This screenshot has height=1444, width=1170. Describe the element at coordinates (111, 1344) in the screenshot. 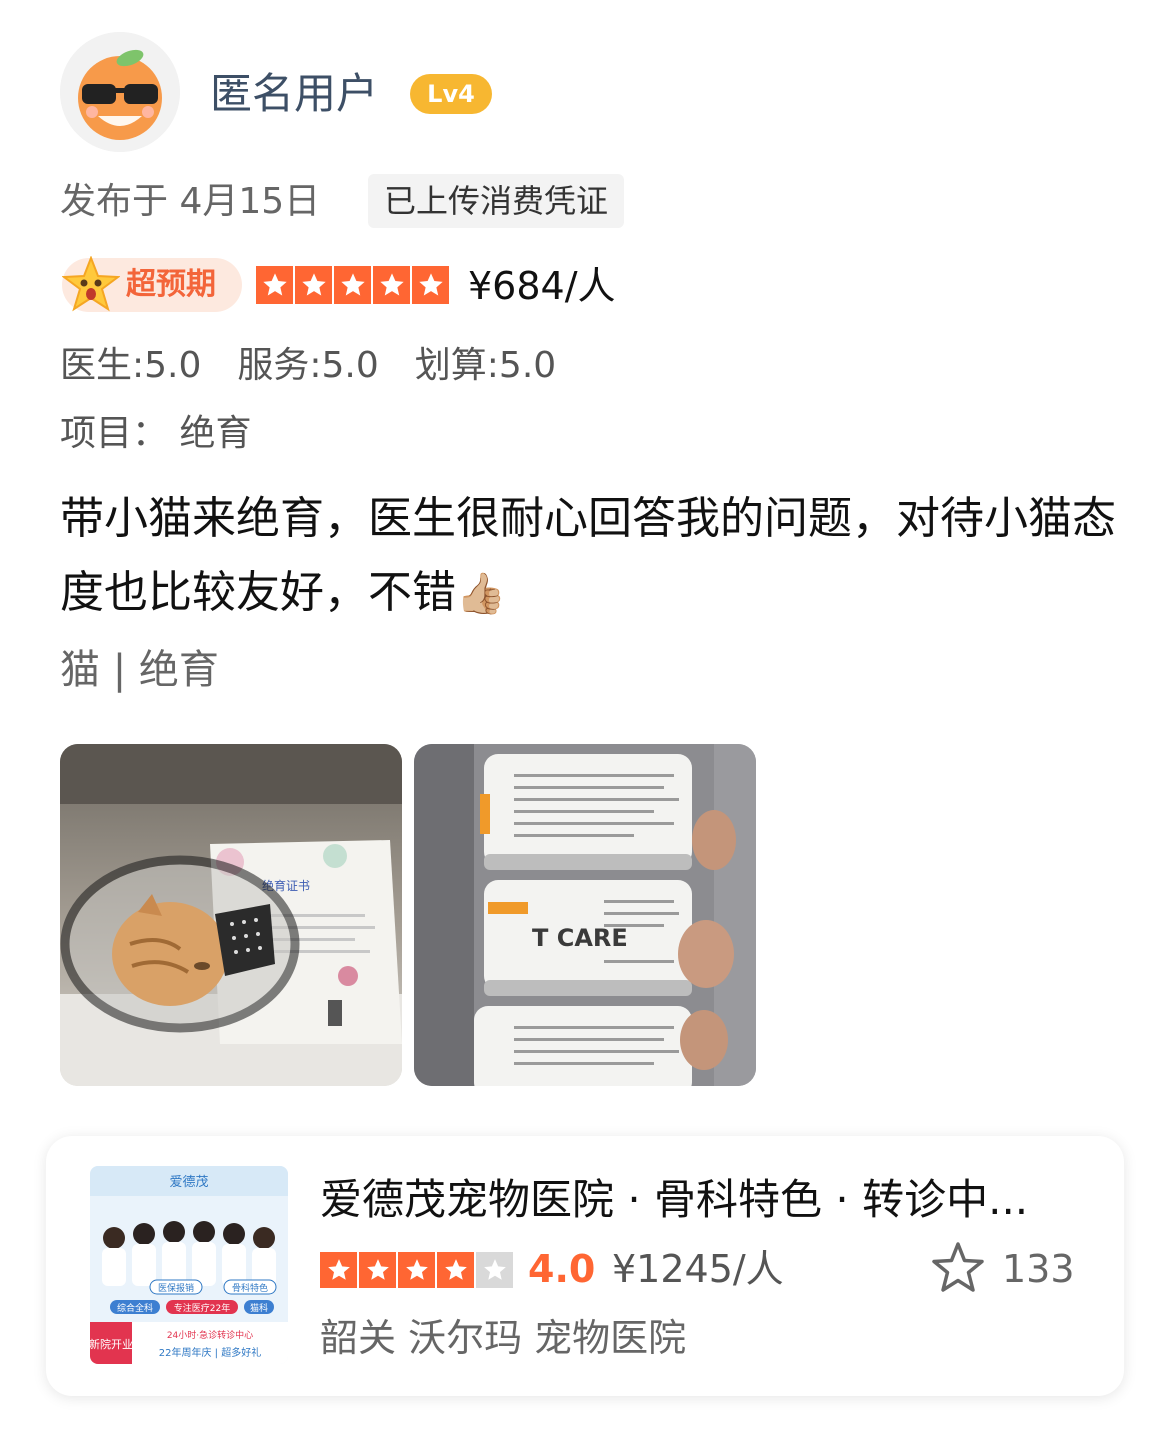

I see `new-branch-badge: 新院开业` at that location.